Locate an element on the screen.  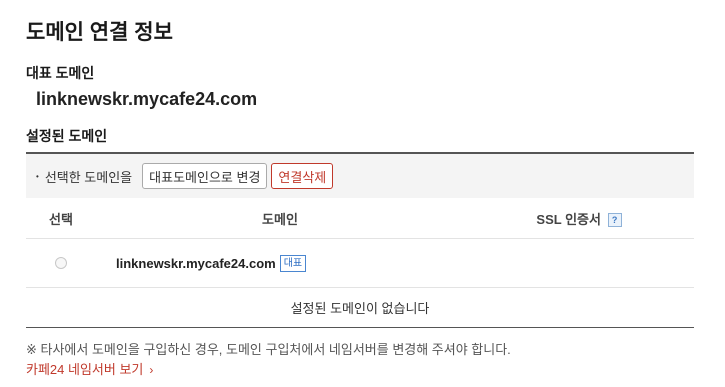
toolbar-text: 선택한 도메인을 is located at coordinates (88, 177).